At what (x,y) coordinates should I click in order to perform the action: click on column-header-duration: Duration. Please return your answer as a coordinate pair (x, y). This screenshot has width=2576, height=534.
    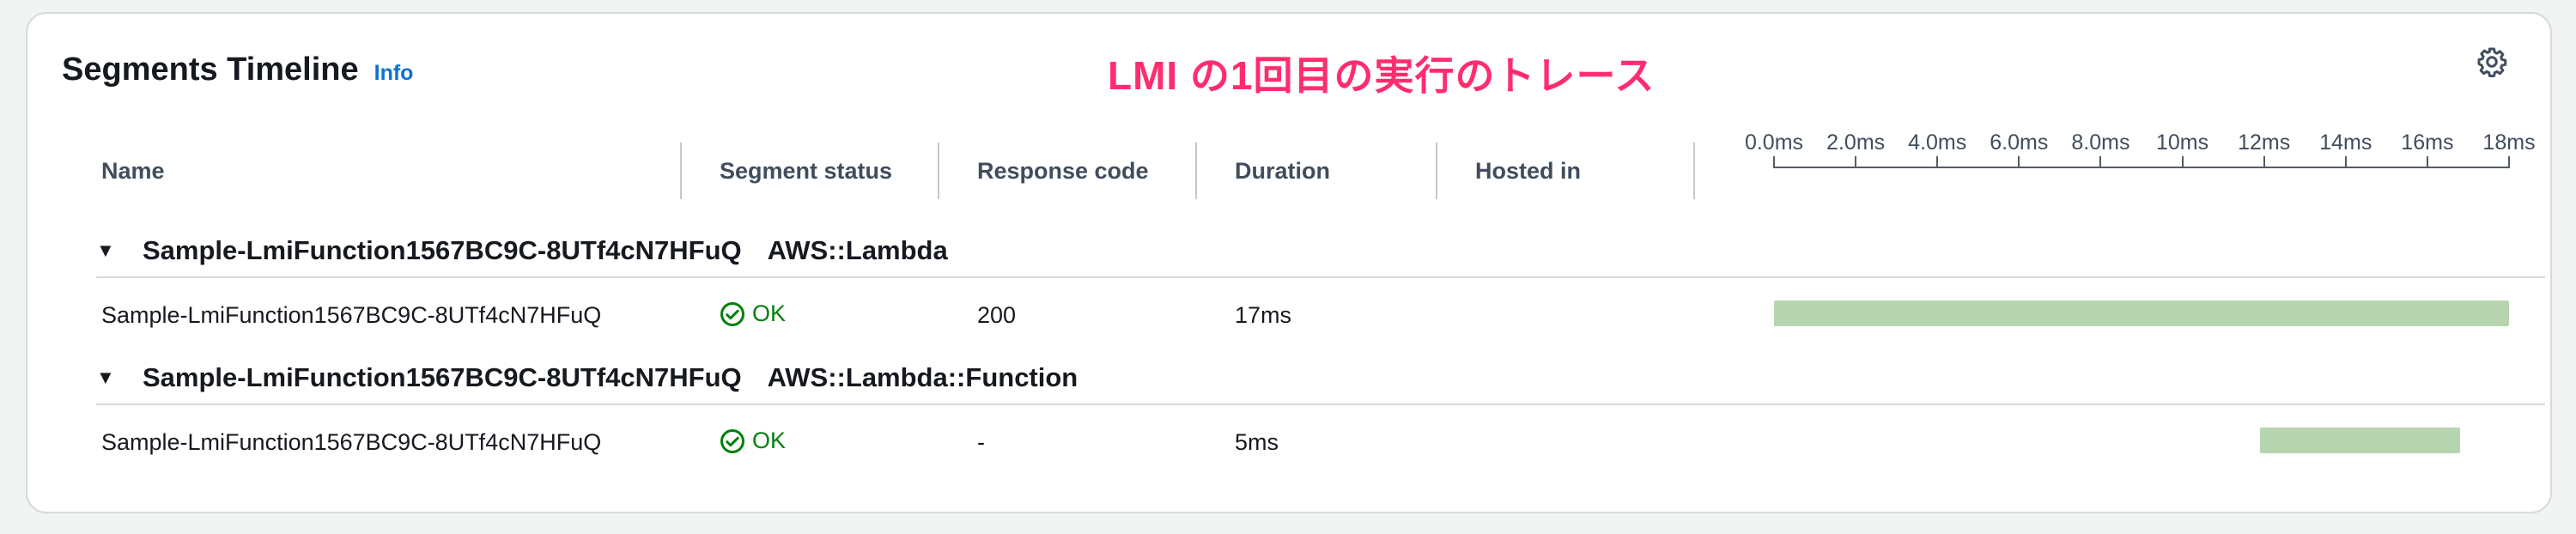
    Looking at the image, I should click on (1283, 171).